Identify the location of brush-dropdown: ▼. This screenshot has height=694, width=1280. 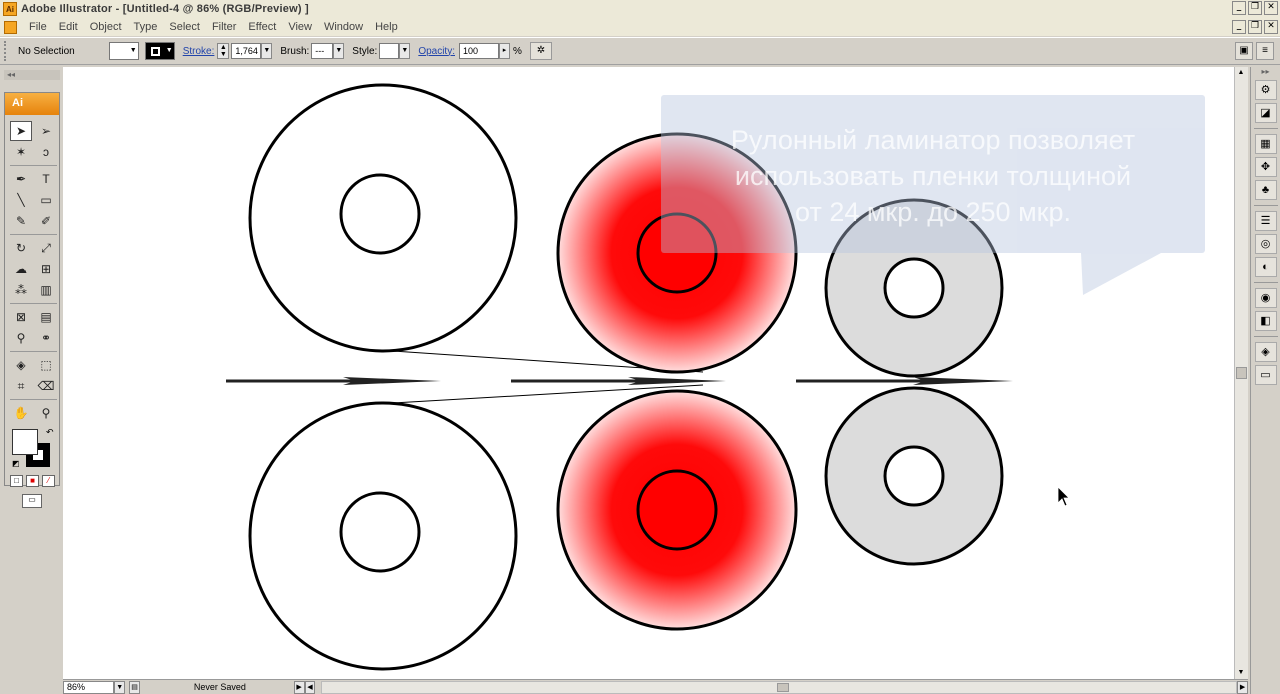
(339, 51).